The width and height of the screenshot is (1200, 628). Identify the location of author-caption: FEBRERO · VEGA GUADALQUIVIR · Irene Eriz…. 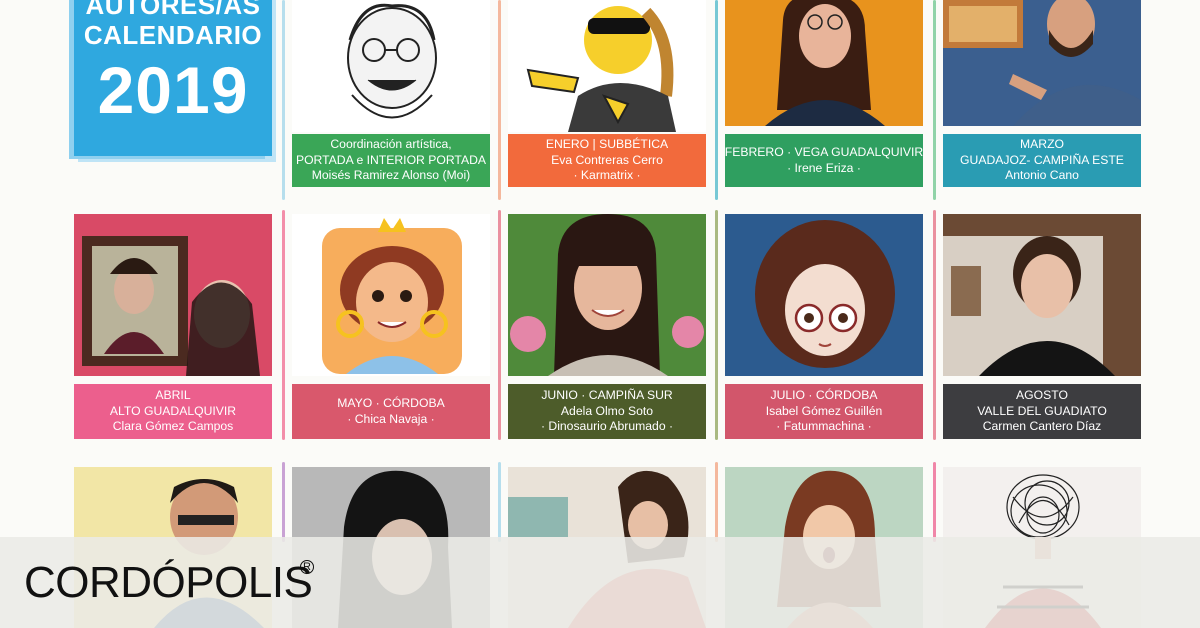
(824, 160).